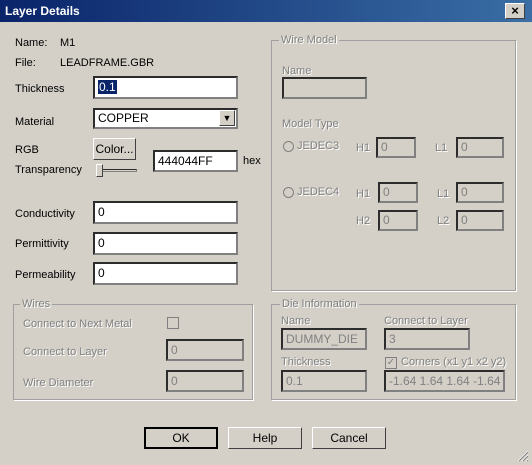 The height and width of the screenshot is (465, 532). I want to click on jedec4-h1-input: 0, so click(398, 192).